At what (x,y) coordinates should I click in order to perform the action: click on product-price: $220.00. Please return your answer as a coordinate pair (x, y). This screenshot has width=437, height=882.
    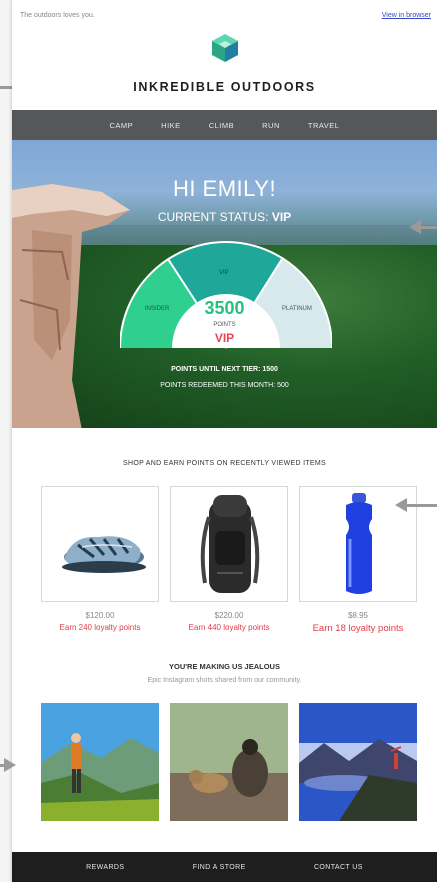
    Looking at the image, I should click on (229, 615).